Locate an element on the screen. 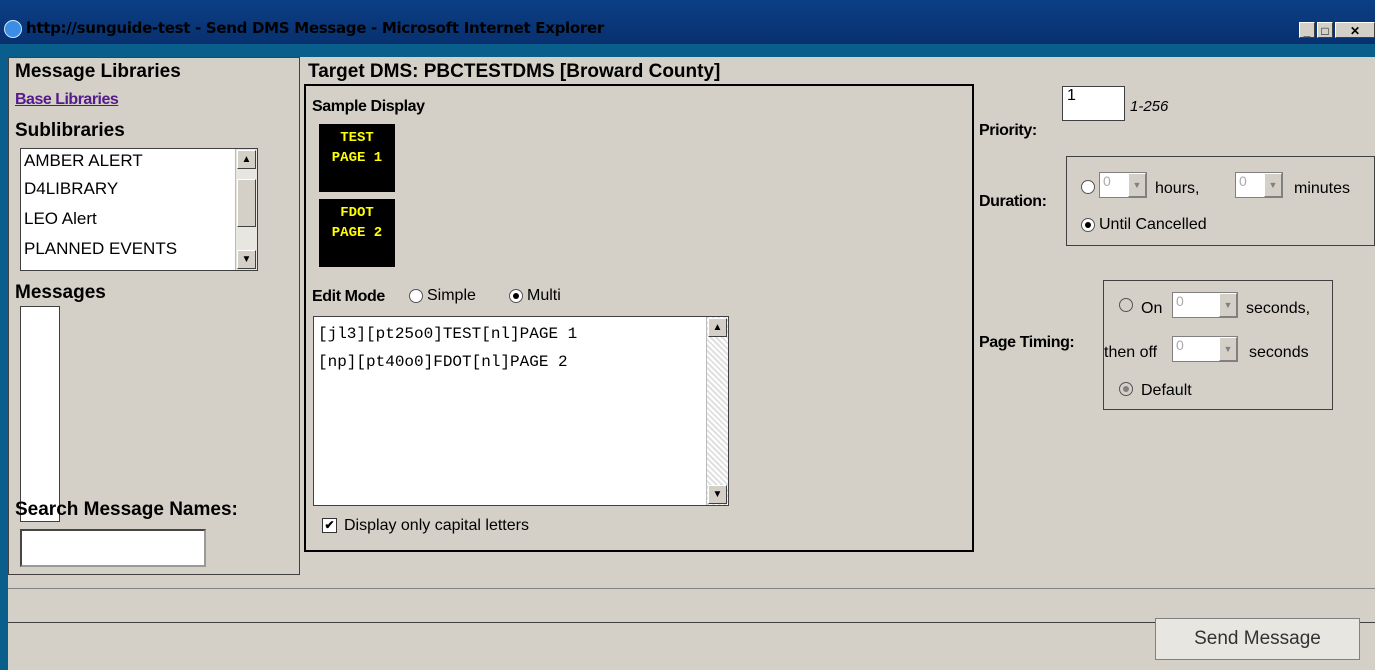  list-item: D4LIBRARY is located at coordinates (71, 189).